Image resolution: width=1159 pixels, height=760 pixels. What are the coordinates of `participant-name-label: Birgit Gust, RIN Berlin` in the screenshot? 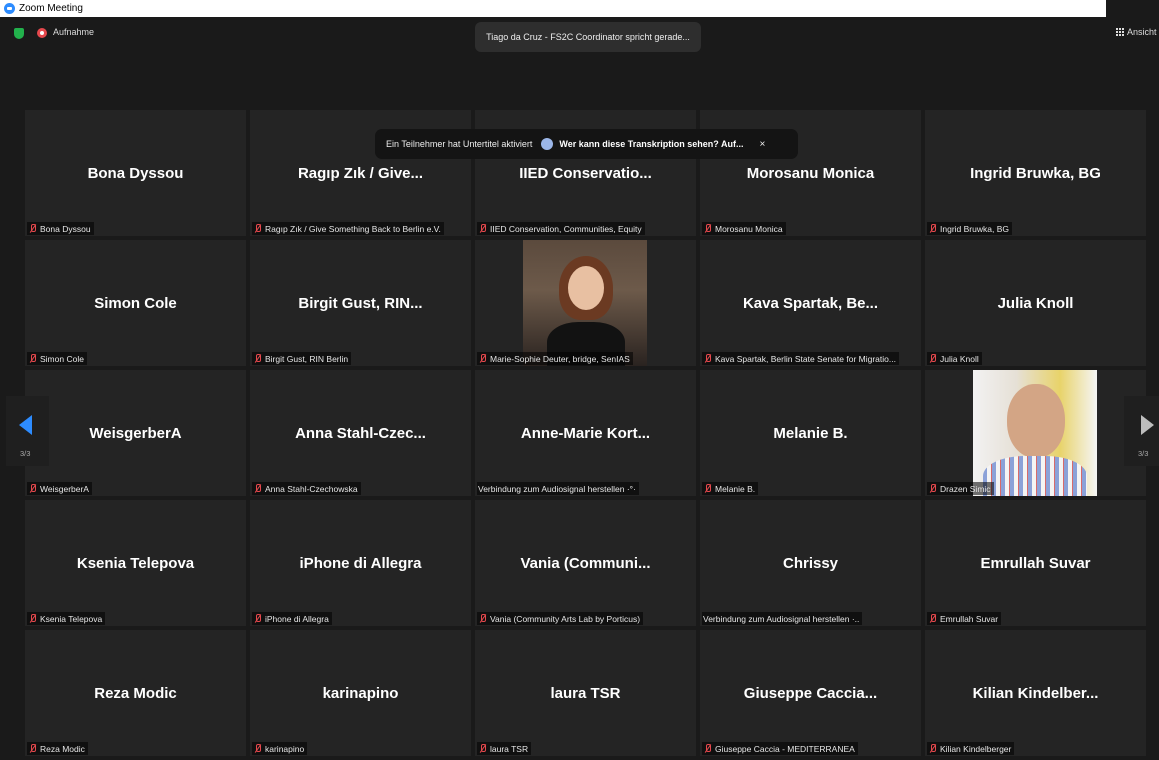 It's located at (302, 358).